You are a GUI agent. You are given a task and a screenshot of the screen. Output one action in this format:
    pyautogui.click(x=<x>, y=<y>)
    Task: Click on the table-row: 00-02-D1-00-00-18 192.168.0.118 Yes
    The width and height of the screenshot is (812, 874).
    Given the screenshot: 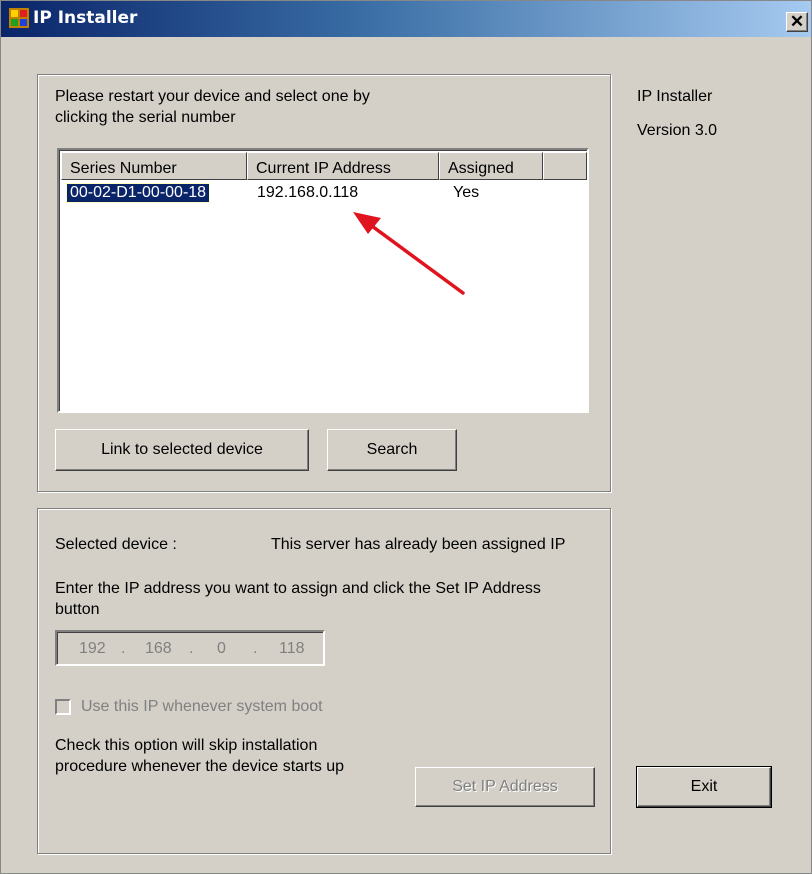 What is the action you would take?
    pyautogui.click(x=324, y=194)
    